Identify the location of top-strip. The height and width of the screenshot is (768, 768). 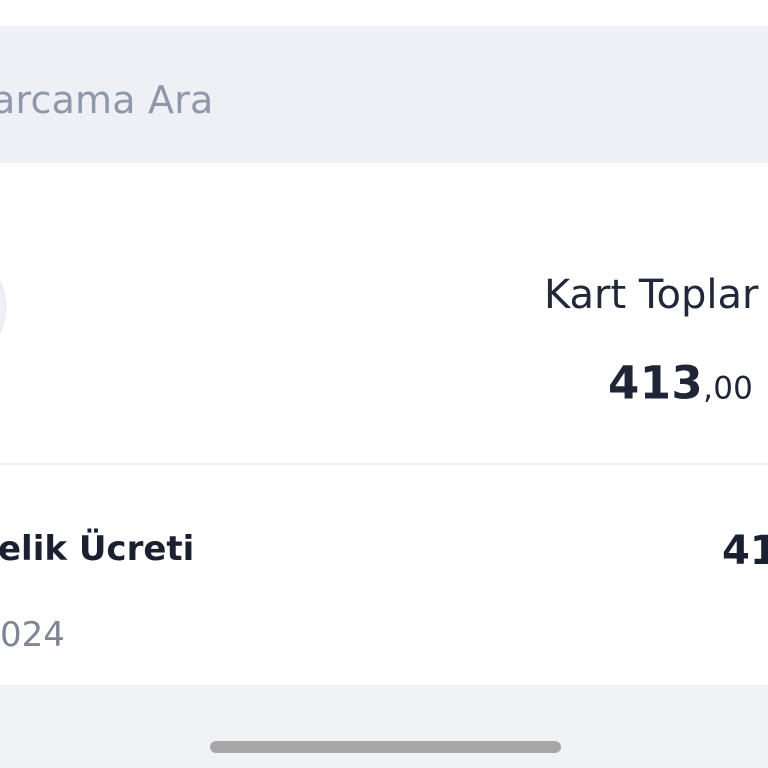
(384, 13).